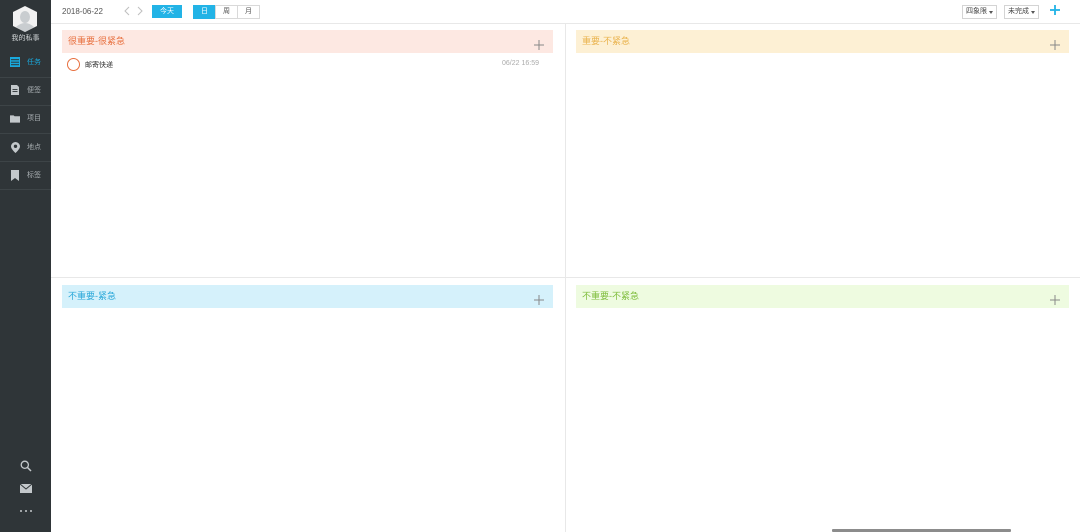  What do you see at coordinates (15, 90) in the screenshot?
I see `note-icon` at bounding box center [15, 90].